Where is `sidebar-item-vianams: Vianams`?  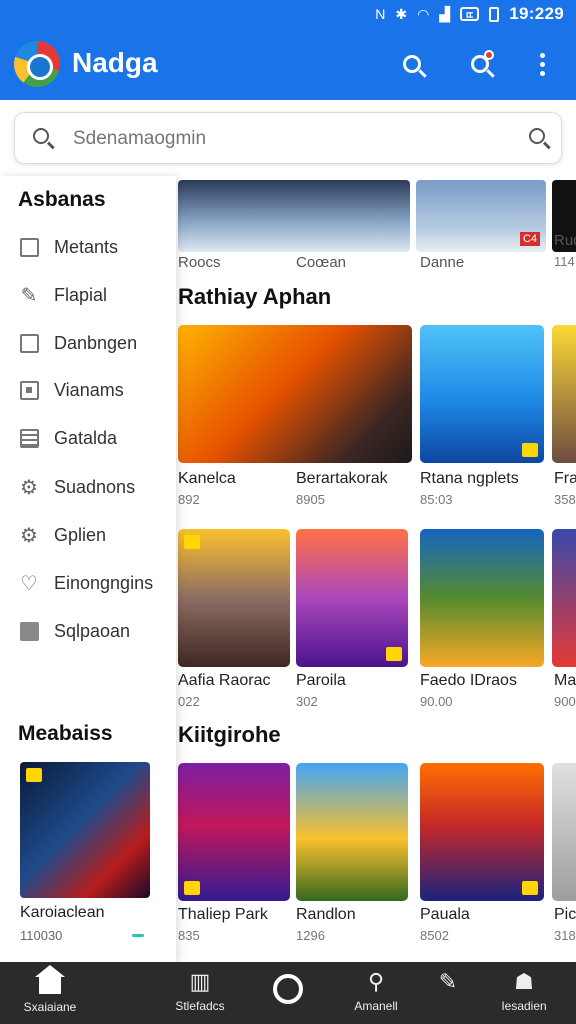 sidebar-item-vianams: Vianams is located at coordinates (71, 390).